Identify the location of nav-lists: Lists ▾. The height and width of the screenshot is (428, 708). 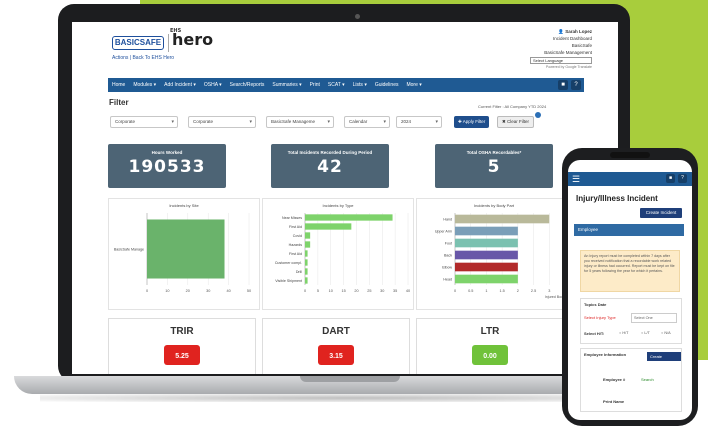
(360, 85).